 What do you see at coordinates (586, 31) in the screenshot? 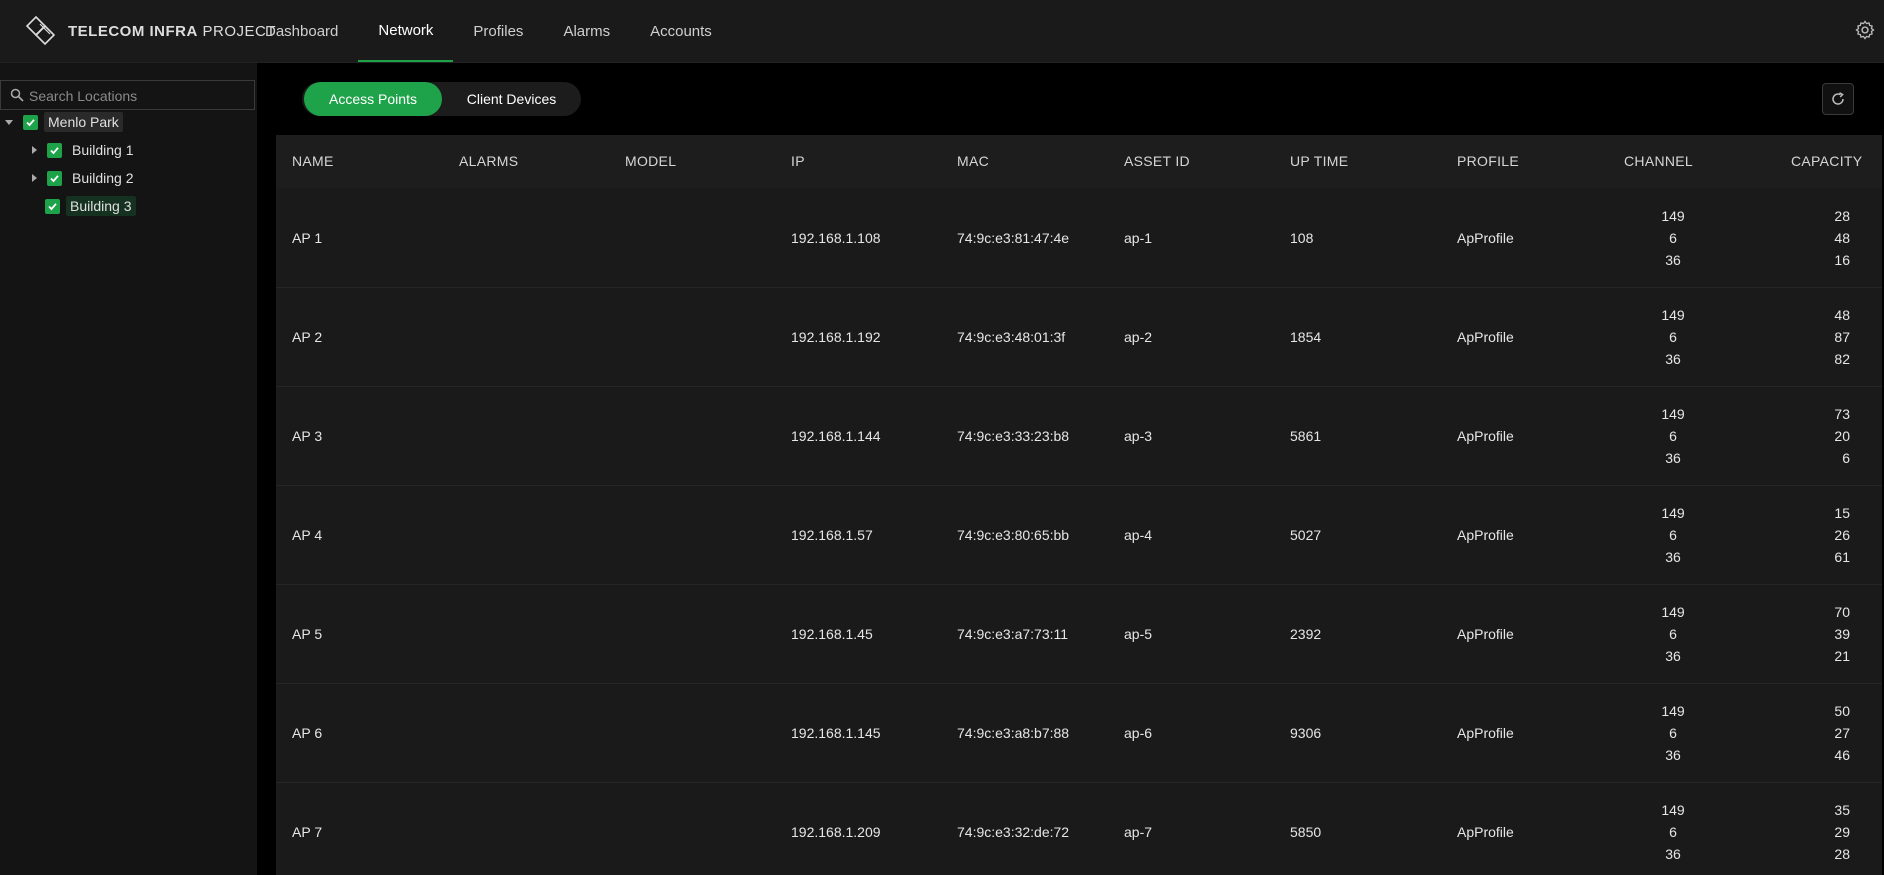
I see `nav-alarms: Alarms` at bounding box center [586, 31].